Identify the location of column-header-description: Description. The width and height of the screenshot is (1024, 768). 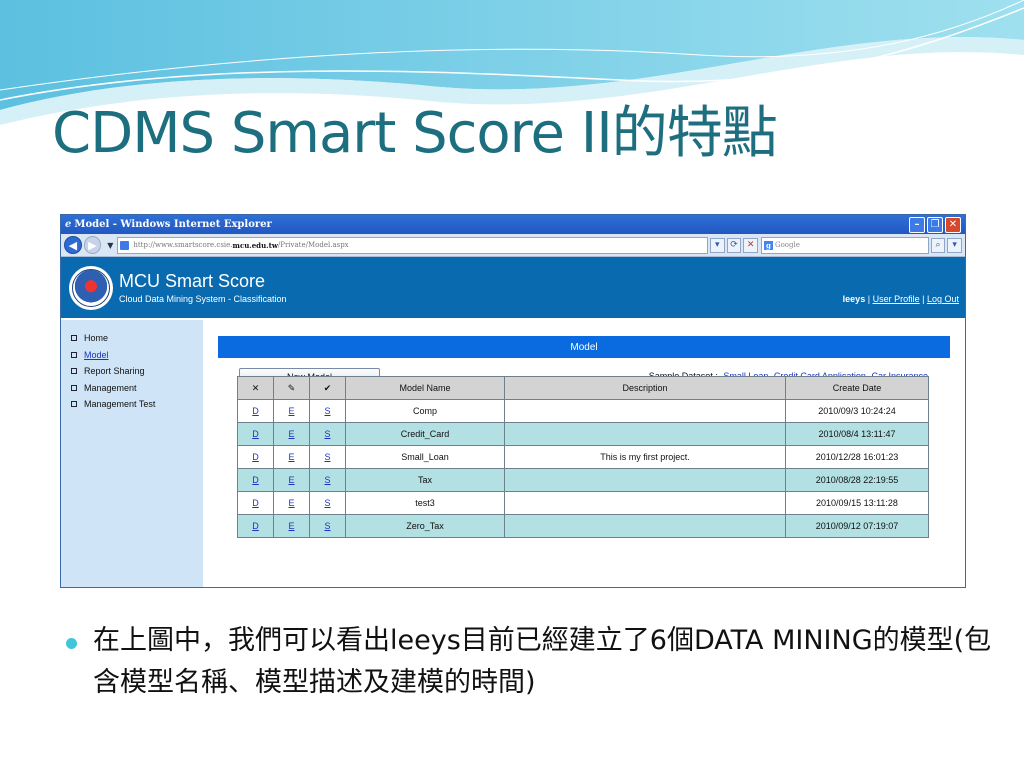
(645, 388).